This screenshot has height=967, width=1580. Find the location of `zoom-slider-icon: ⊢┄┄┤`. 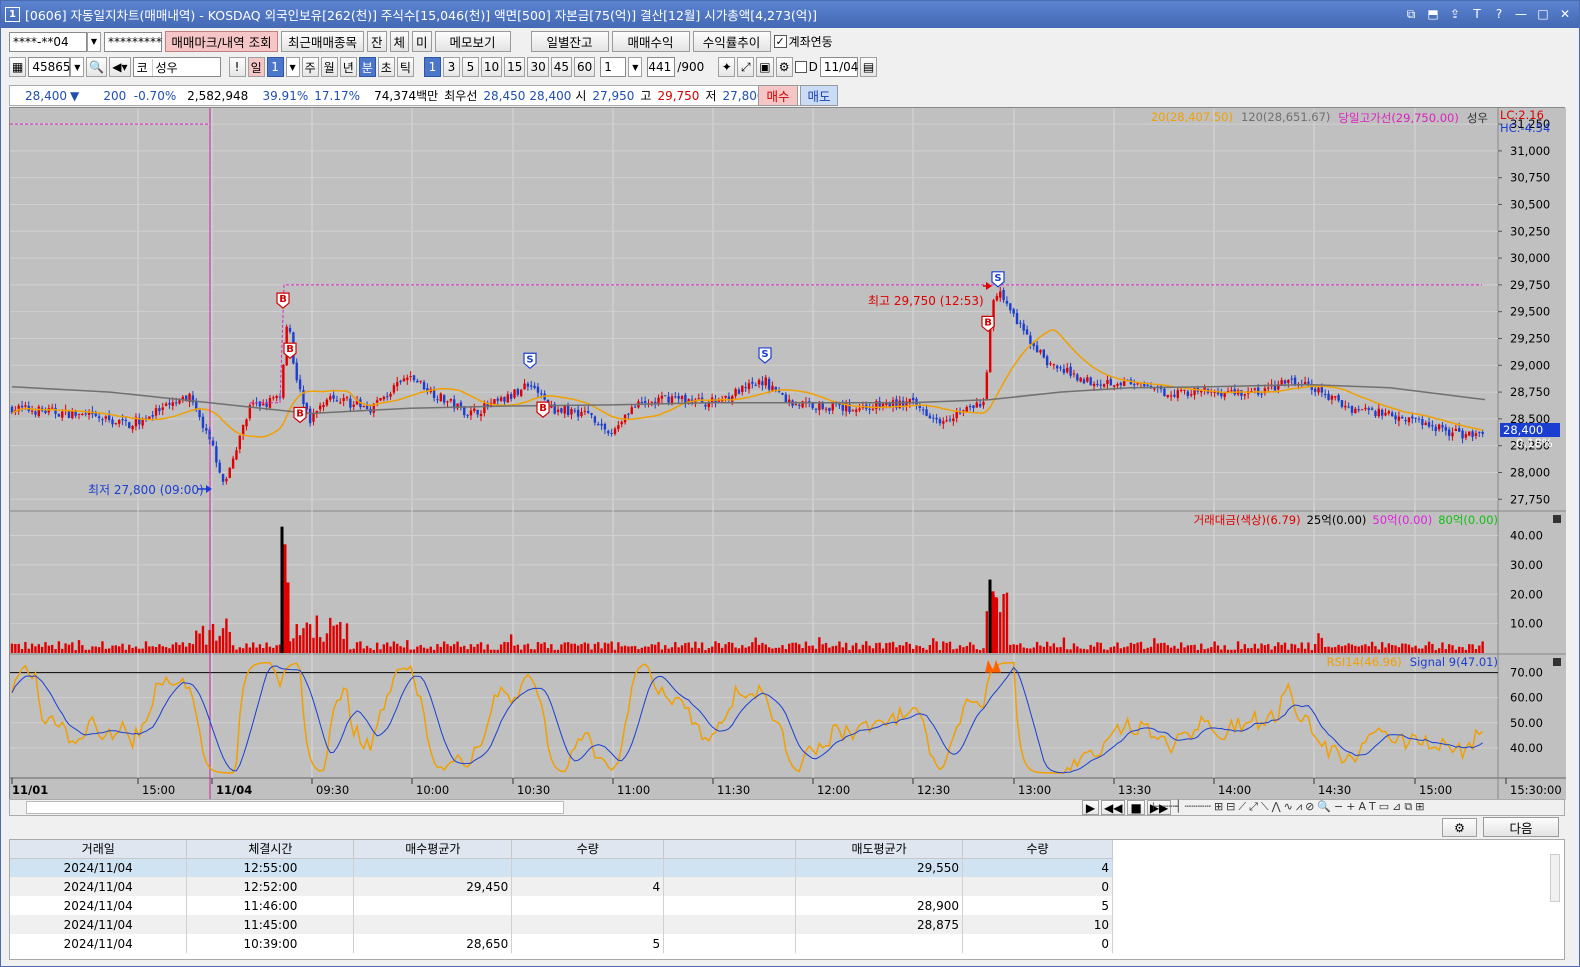

zoom-slider-icon: ⊢┄┄┤ is located at coordinates (1166, 807).